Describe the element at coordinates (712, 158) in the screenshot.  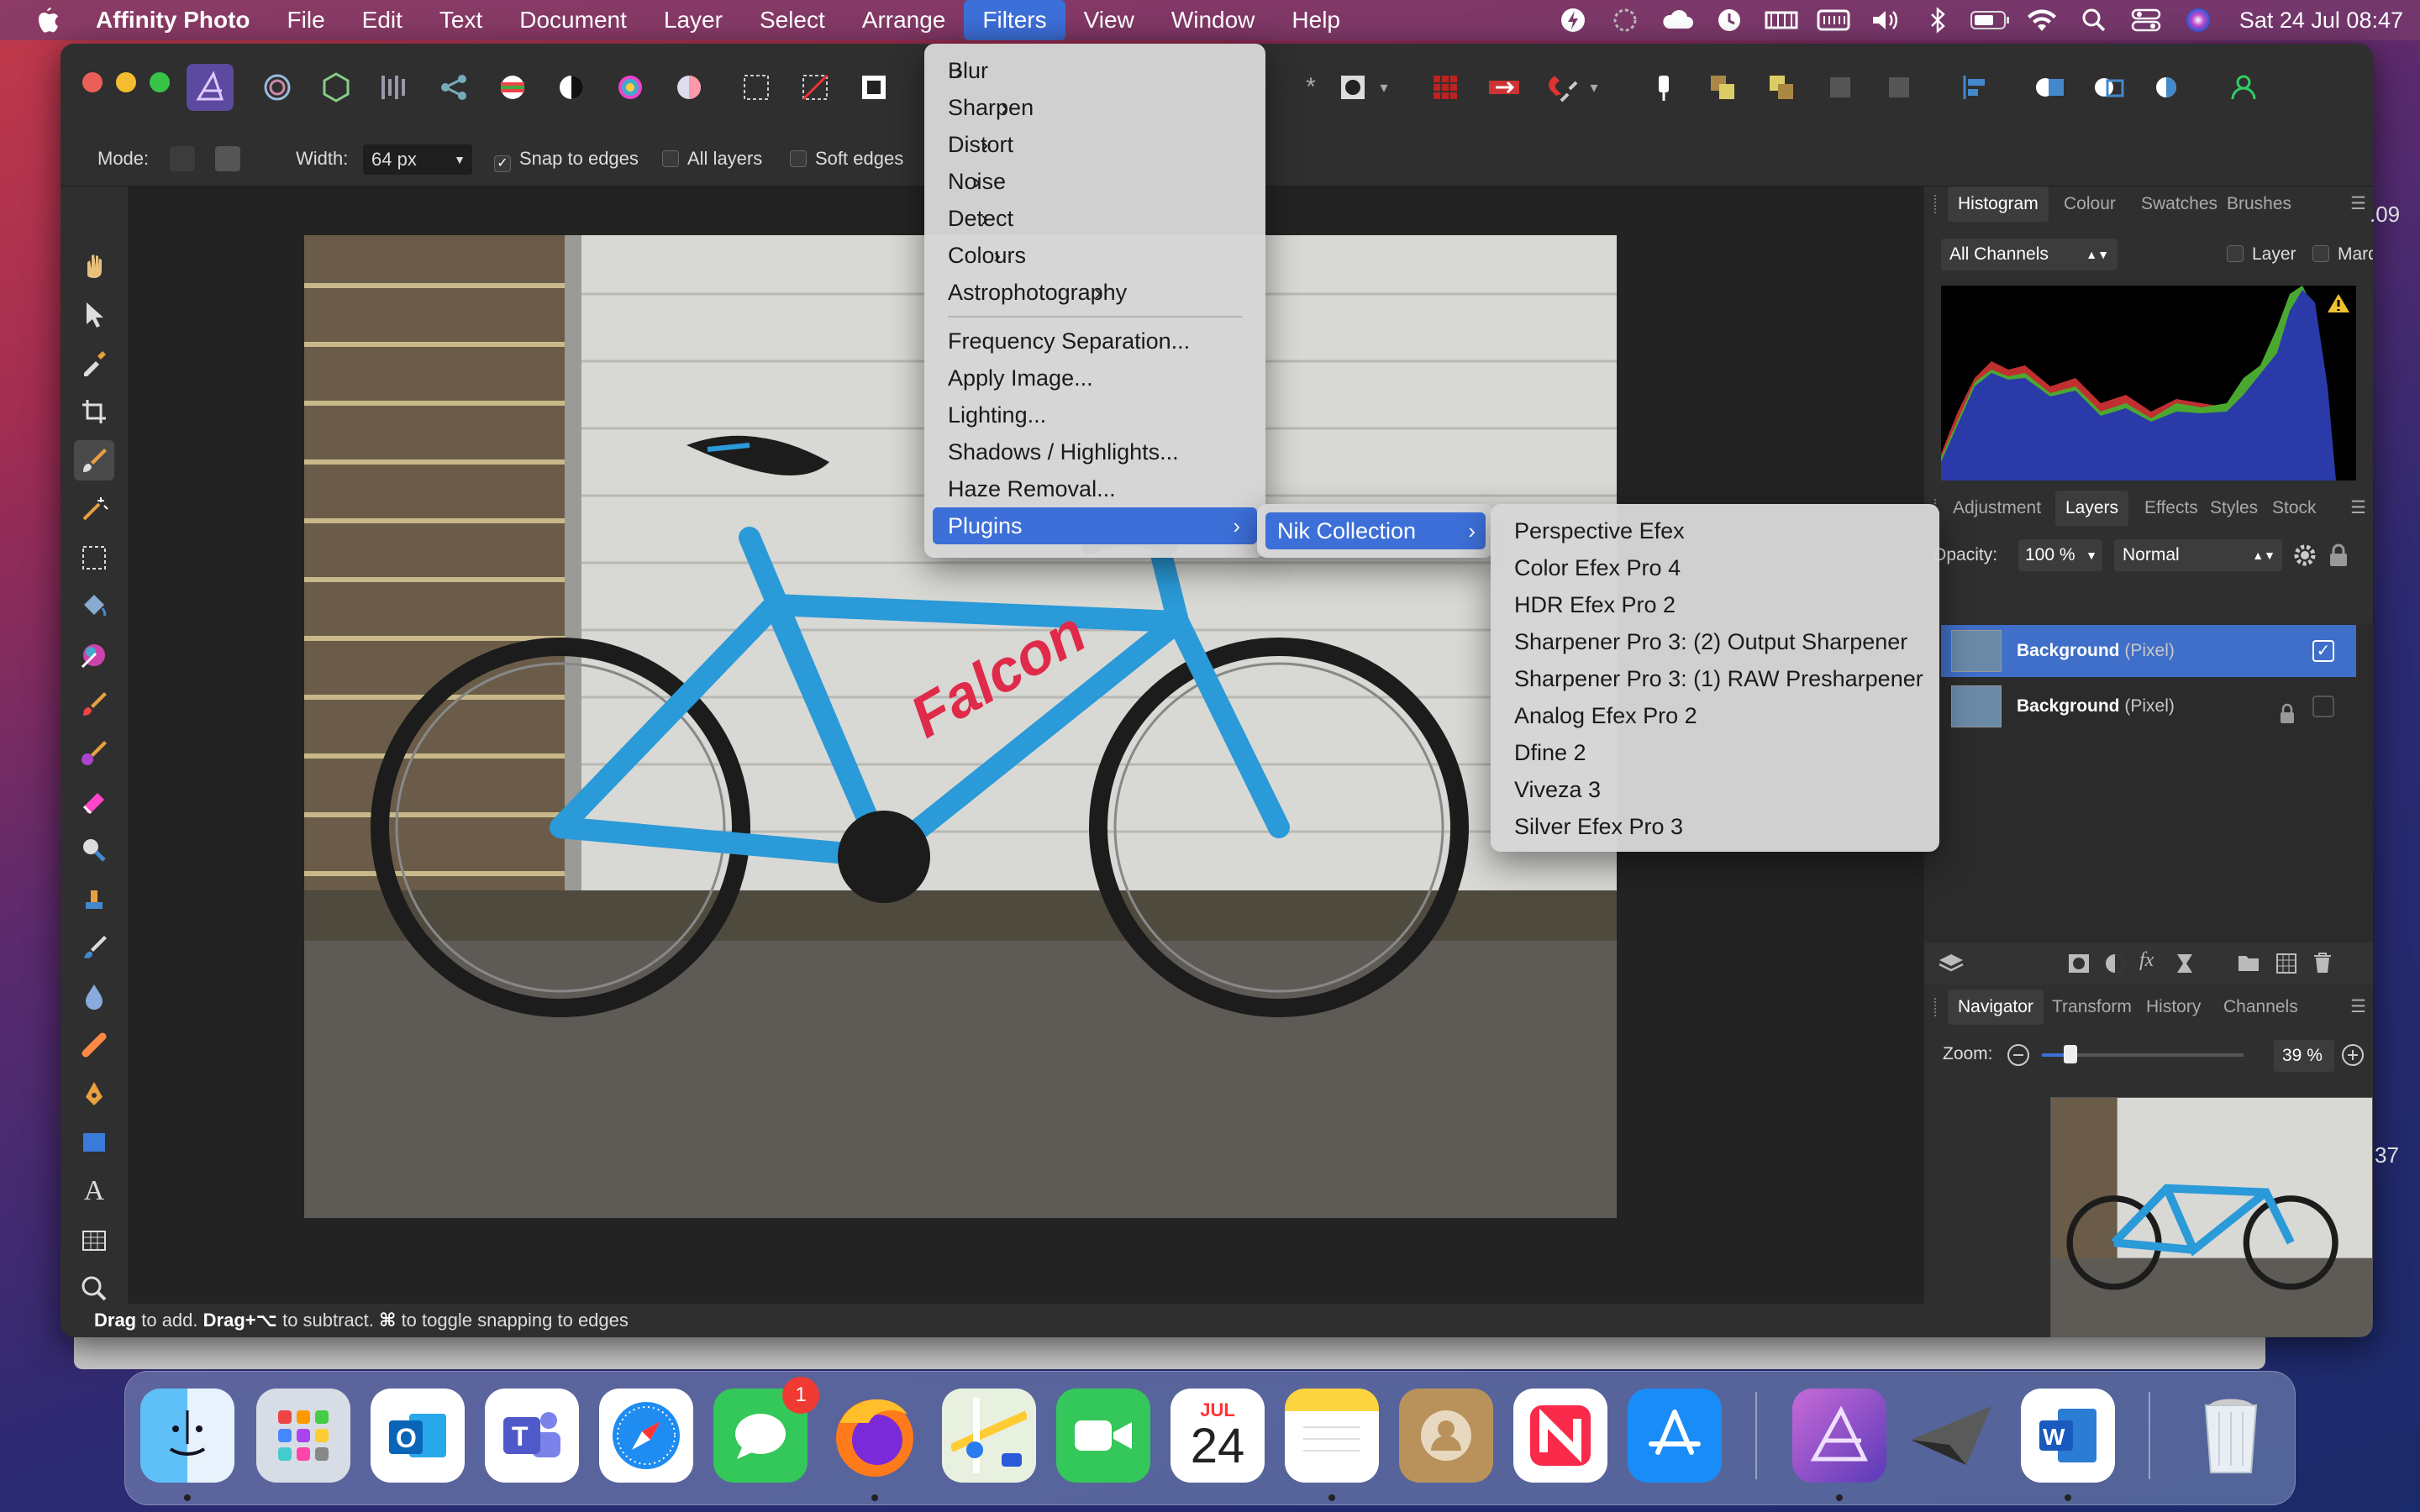
I see `all-layers-checkbox: All layers` at that location.